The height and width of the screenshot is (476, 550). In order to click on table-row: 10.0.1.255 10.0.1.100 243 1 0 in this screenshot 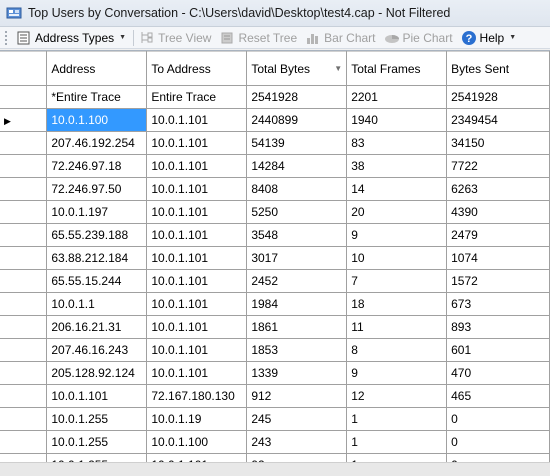, I will do `click(275, 442)`.